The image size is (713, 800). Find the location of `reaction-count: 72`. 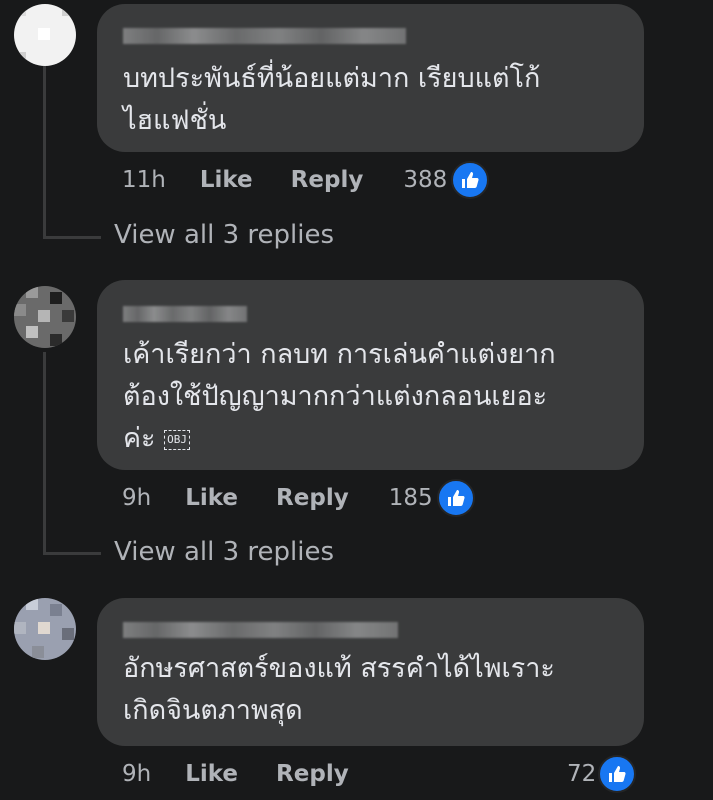

reaction-count: 72 is located at coordinates (581, 774).